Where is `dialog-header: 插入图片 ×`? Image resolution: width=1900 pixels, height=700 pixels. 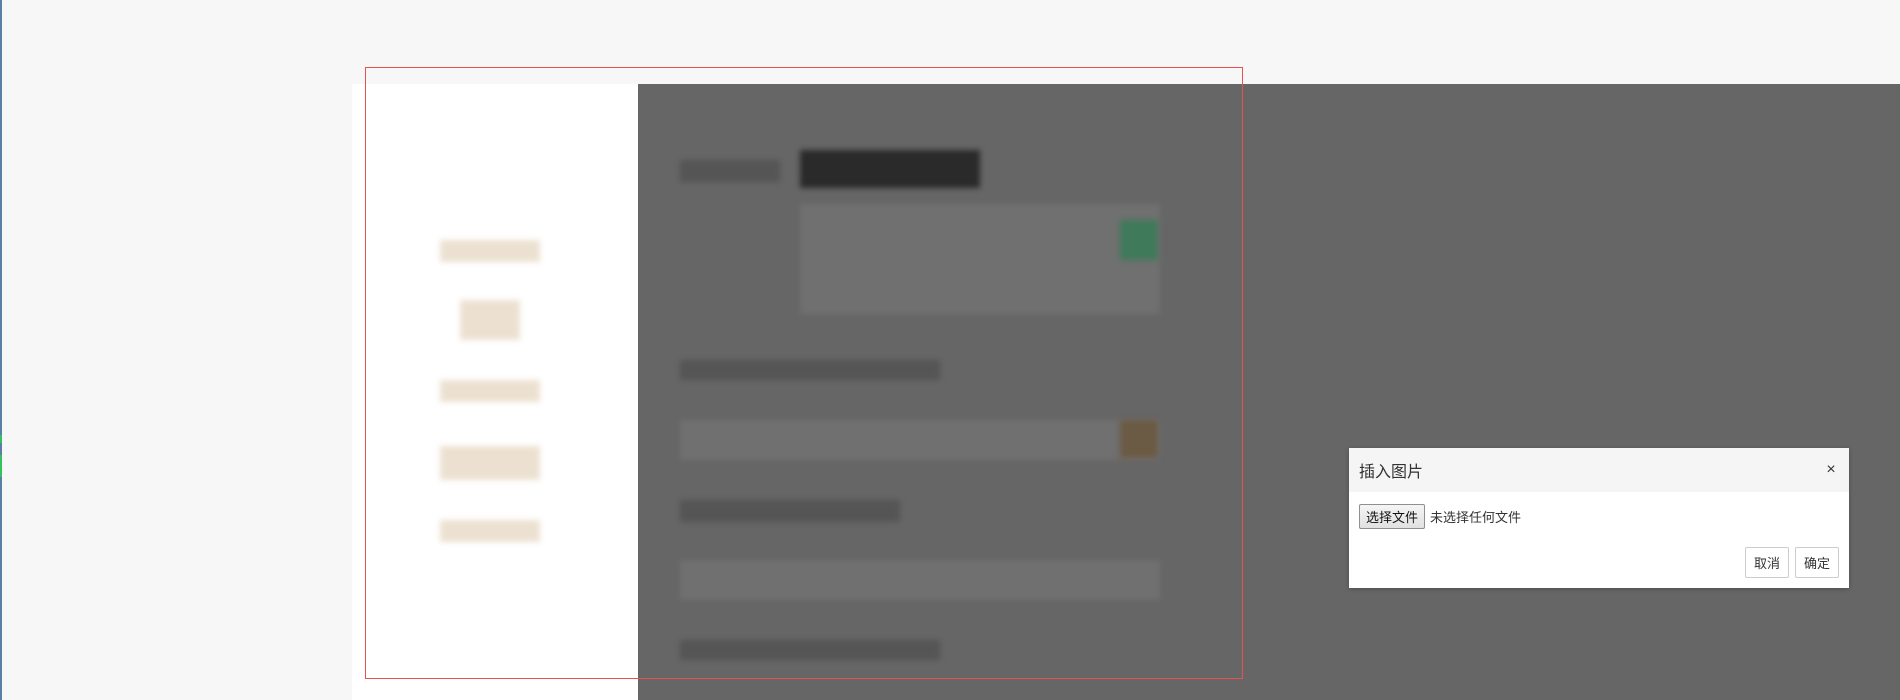 dialog-header: 插入图片 × is located at coordinates (1599, 470).